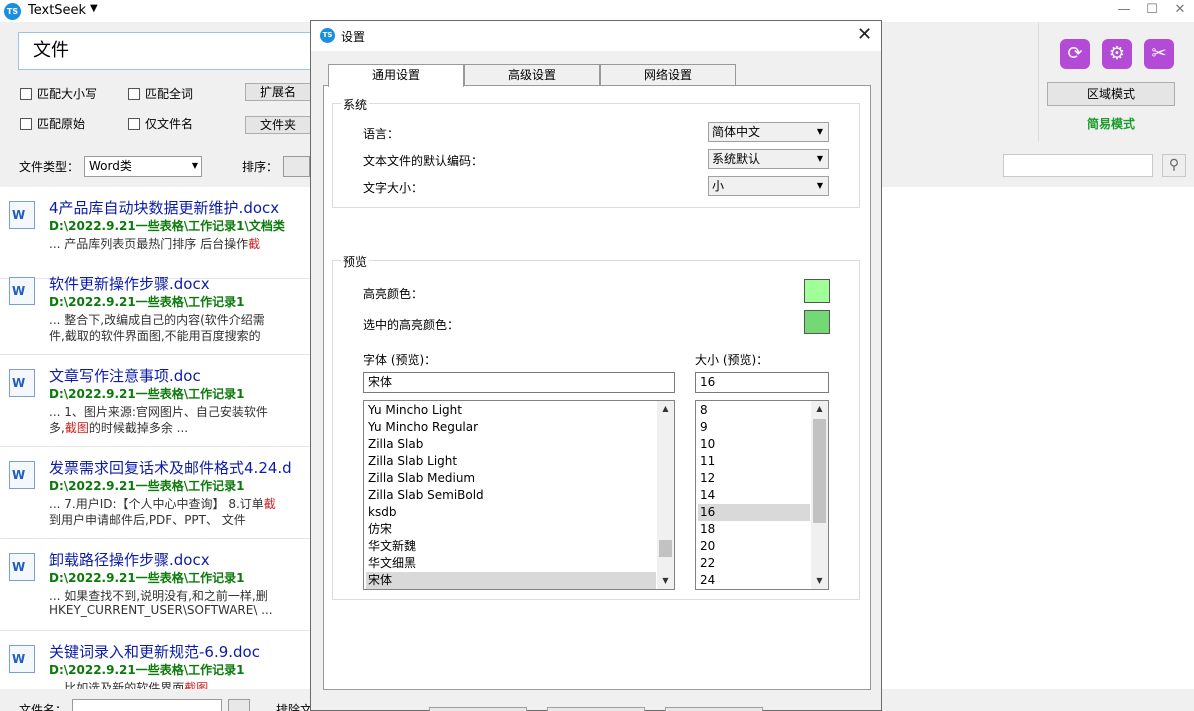  What do you see at coordinates (393, 188) in the screenshot?
I see `text-size-label: 文字大小：` at bounding box center [393, 188].